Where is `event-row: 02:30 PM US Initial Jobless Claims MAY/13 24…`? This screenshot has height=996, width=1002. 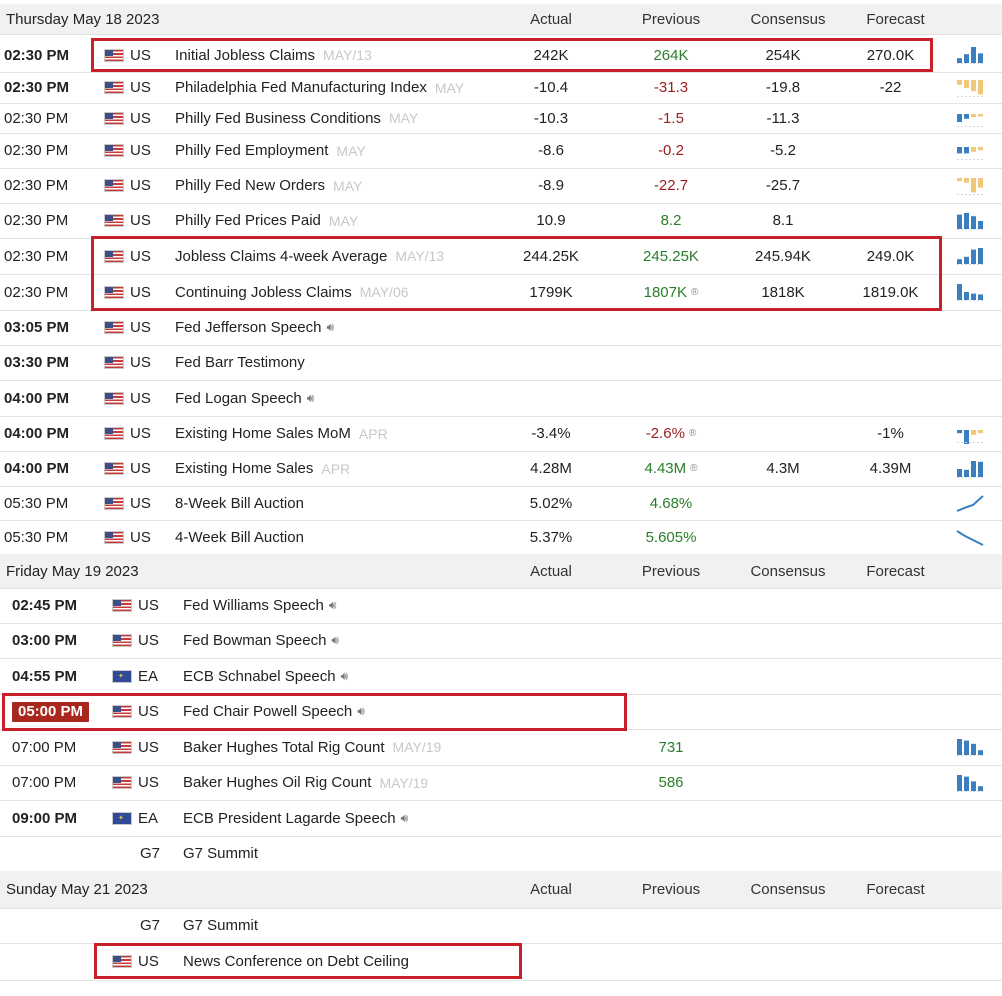
event-row: 02:30 PM US Initial Jobless Claims MAY/13 24… is located at coordinates (501, 55).